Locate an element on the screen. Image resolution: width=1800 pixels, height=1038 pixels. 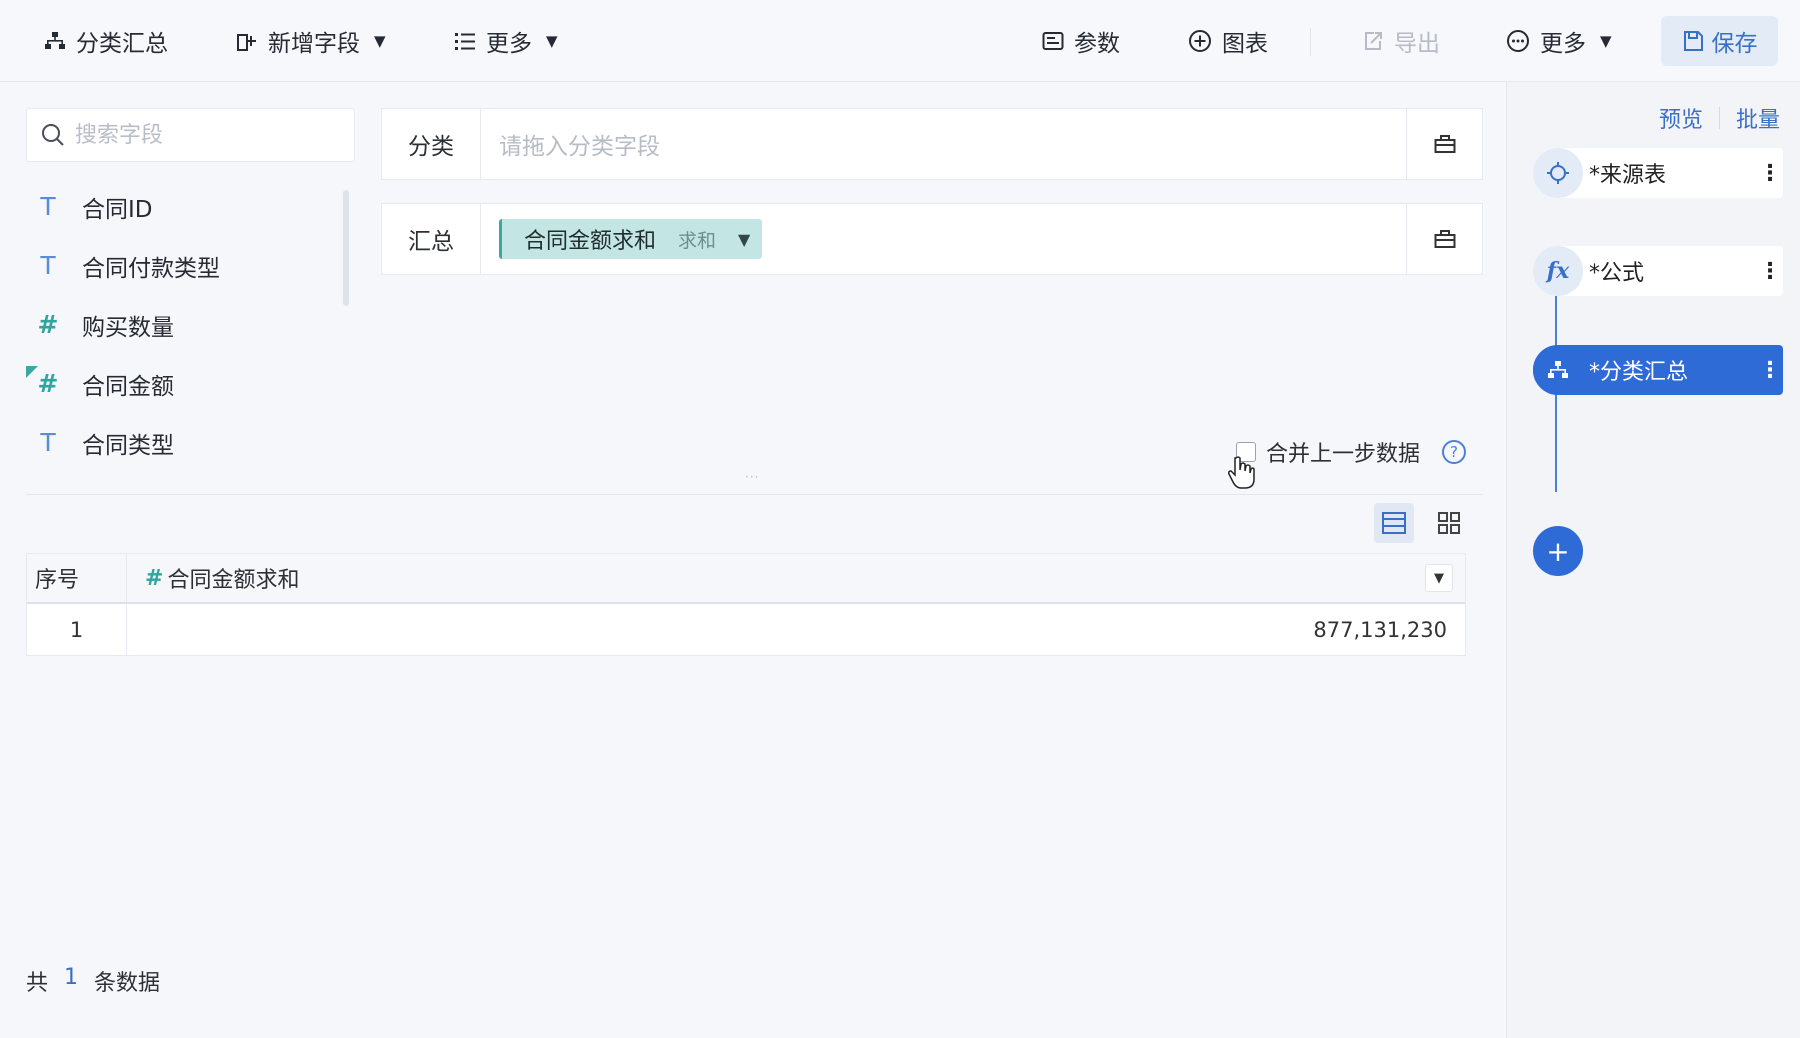
field-label: 合同金额 is located at coordinates (128, 386).